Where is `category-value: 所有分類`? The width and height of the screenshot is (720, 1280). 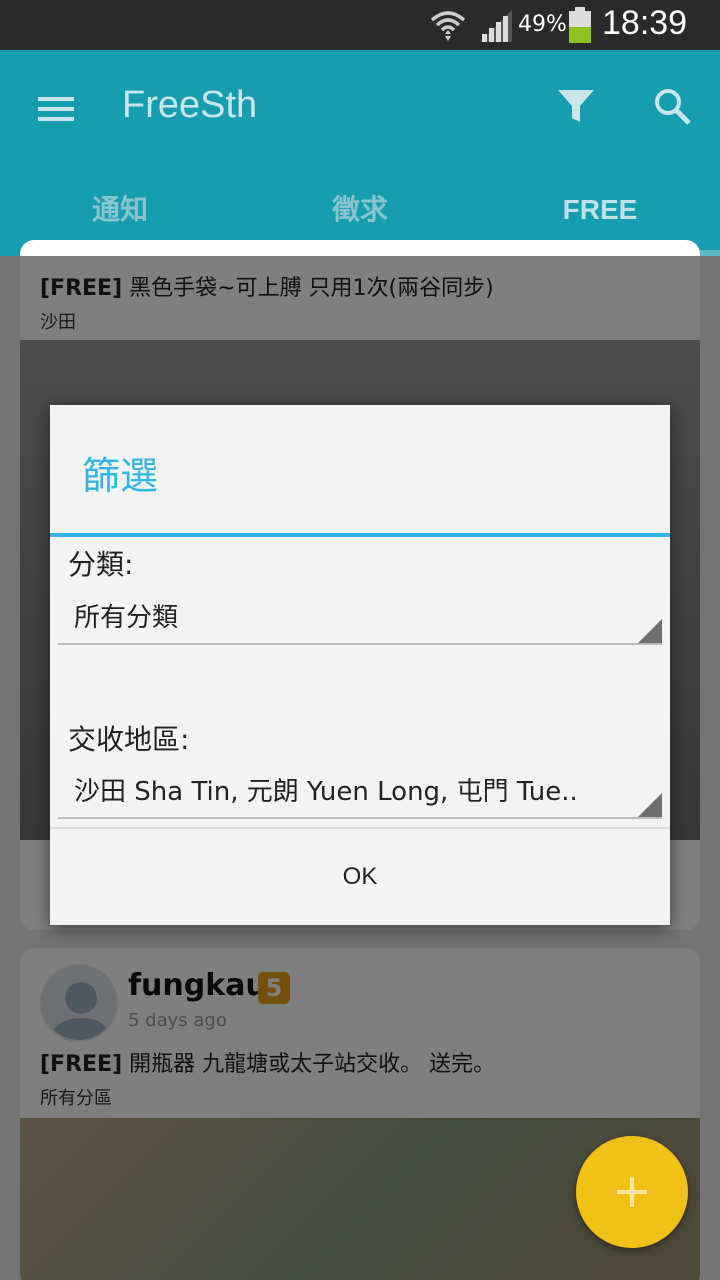 category-value: 所有分類 is located at coordinates (126, 618).